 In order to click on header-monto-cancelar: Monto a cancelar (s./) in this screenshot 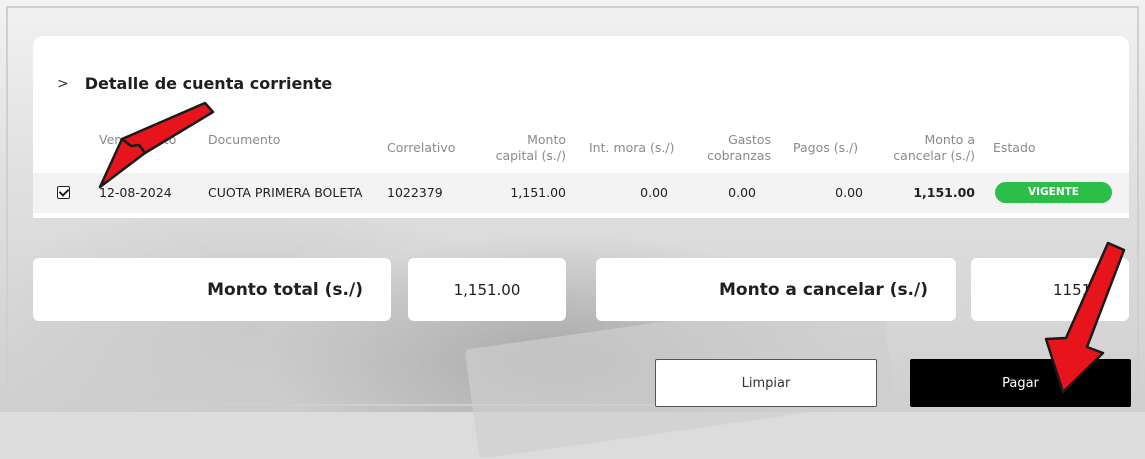, I will do `click(934, 147)`.